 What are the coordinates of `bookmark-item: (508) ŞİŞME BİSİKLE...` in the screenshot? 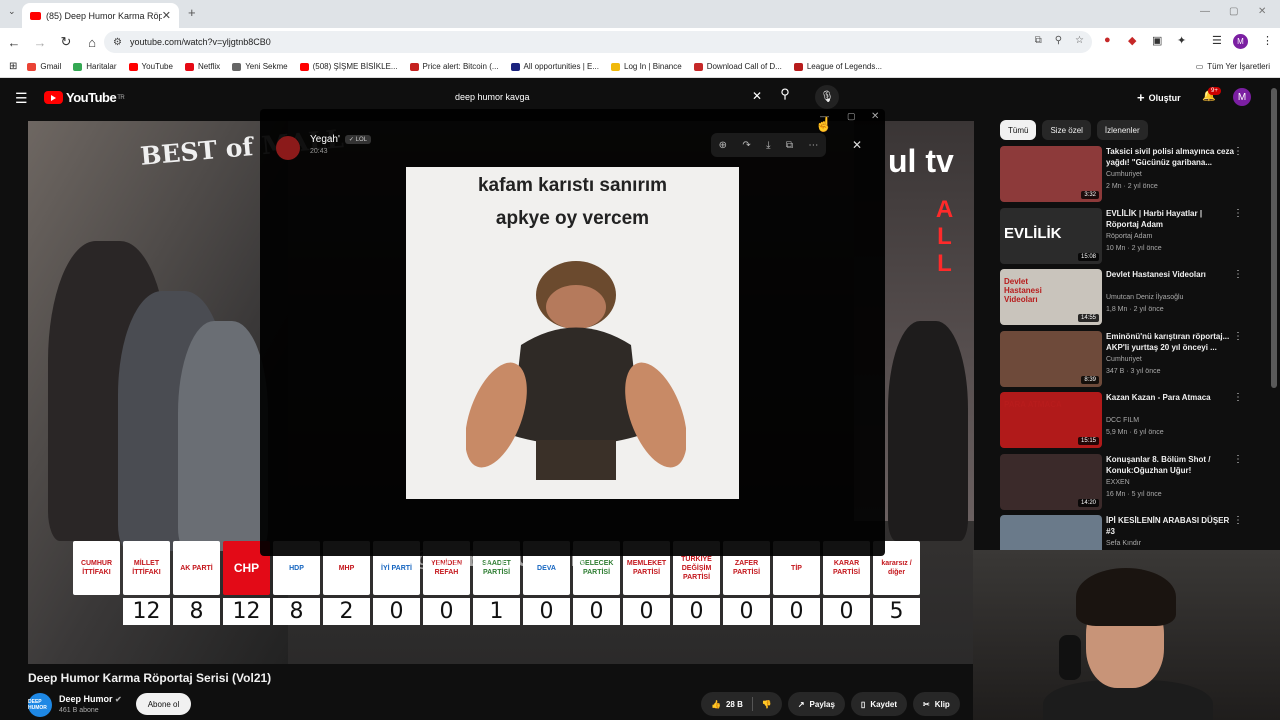 It's located at (348, 66).